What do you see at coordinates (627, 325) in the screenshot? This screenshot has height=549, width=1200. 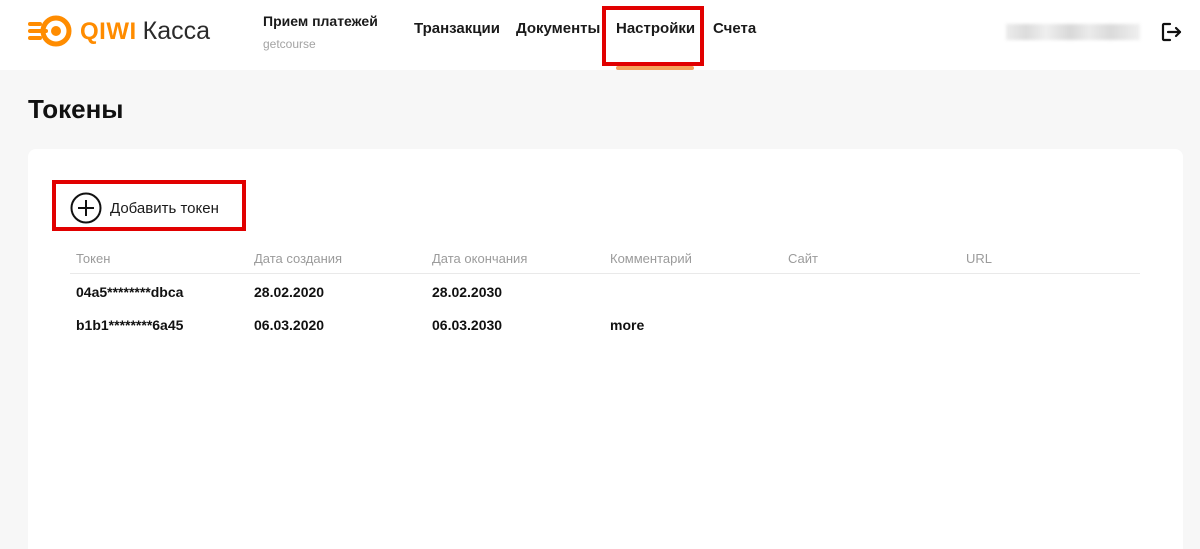 I see `cell-comment-more-link: more` at bounding box center [627, 325].